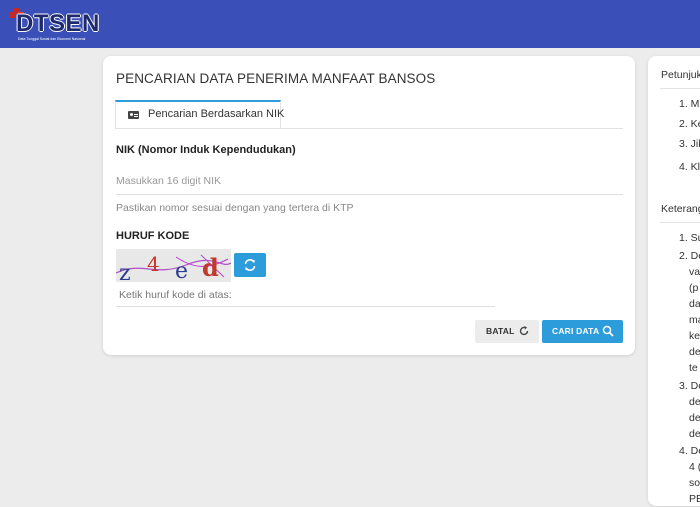  What do you see at coordinates (305, 295) in the screenshot?
I see `captcha-input` at bounding box center [305, 295].